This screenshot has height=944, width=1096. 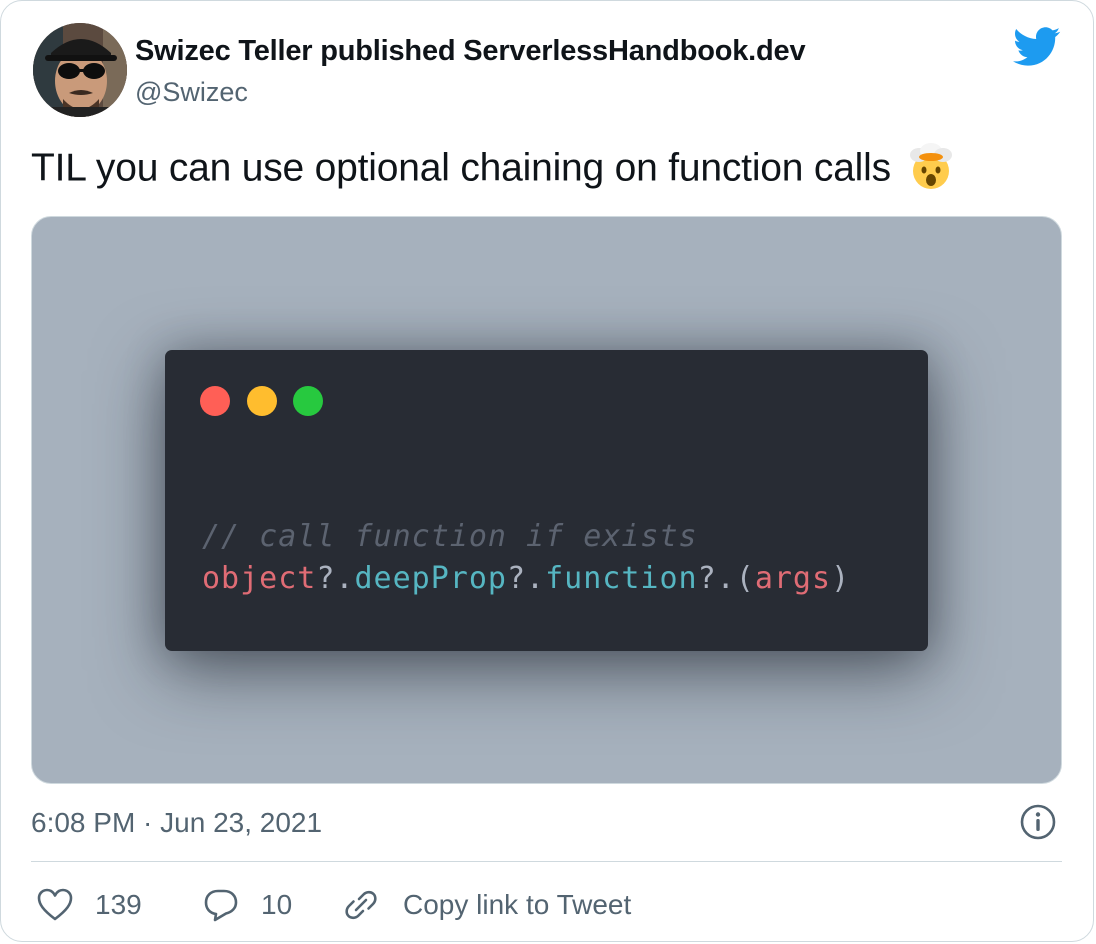 What do you see at coordinates (841, 578) in the screenshot?
I see `code-token: )` at bounding box center [841, 578].